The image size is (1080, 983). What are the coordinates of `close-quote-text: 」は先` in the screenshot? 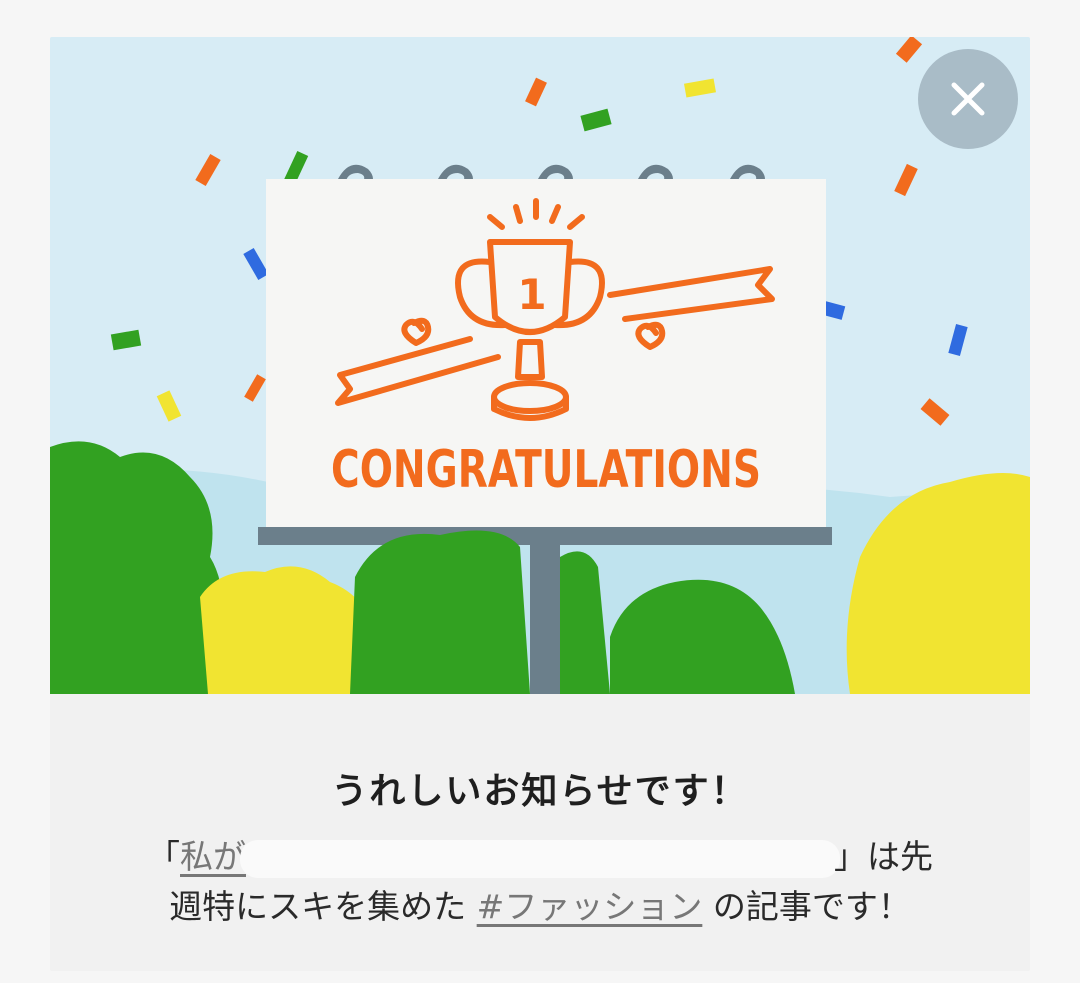 It's located at (883, 856).